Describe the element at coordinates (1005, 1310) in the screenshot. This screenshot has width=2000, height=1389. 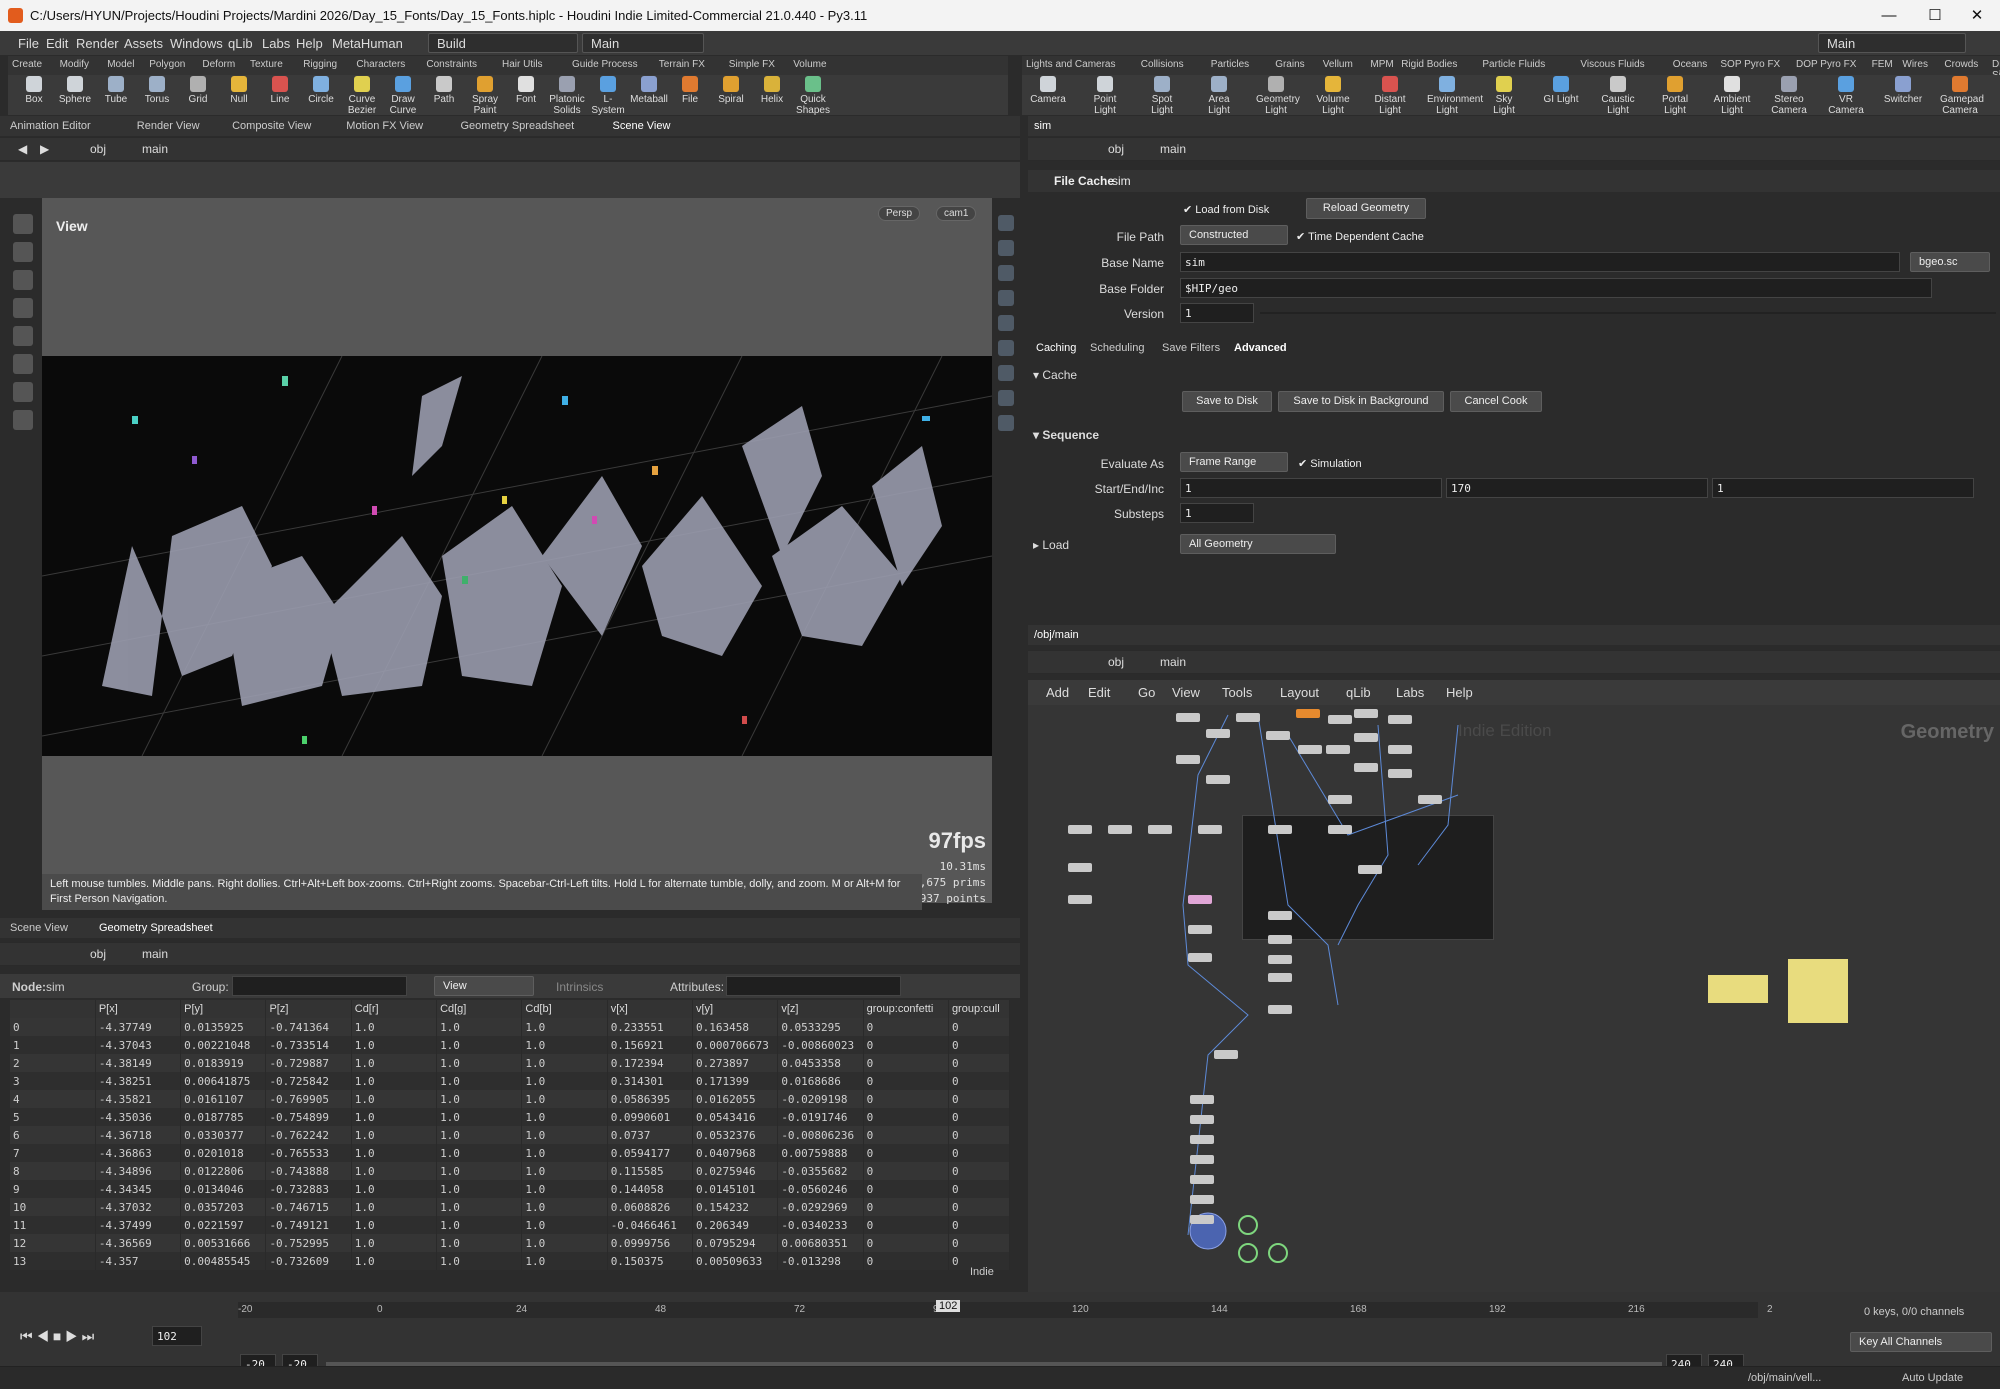
I see `timeline-ruler: -200244872961201441681922162` at that location.